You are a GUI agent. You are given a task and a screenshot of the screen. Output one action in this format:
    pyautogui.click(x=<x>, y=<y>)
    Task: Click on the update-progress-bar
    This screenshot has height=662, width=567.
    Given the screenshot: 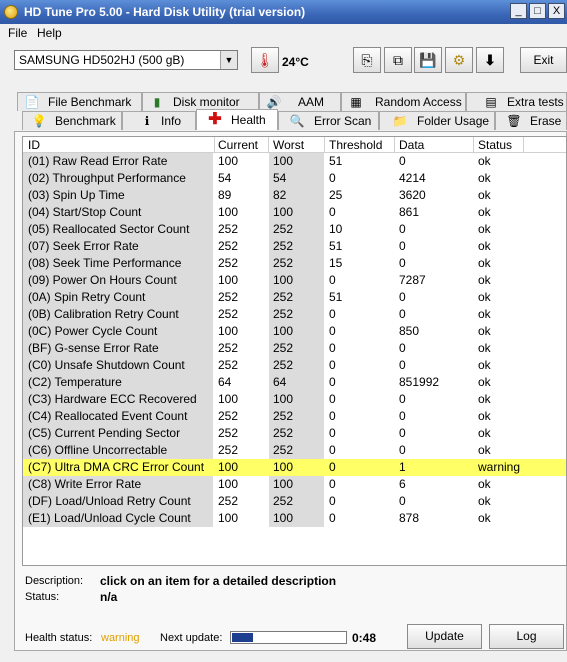 What is the action you would take?
    pyautogui.click(x=288, y=637)
    